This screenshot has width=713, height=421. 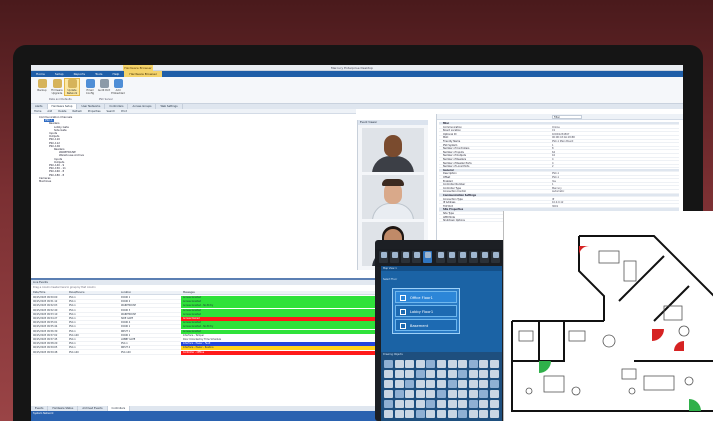 I want to click on toolbar-add-button: Add, so click(x=49, y=111).